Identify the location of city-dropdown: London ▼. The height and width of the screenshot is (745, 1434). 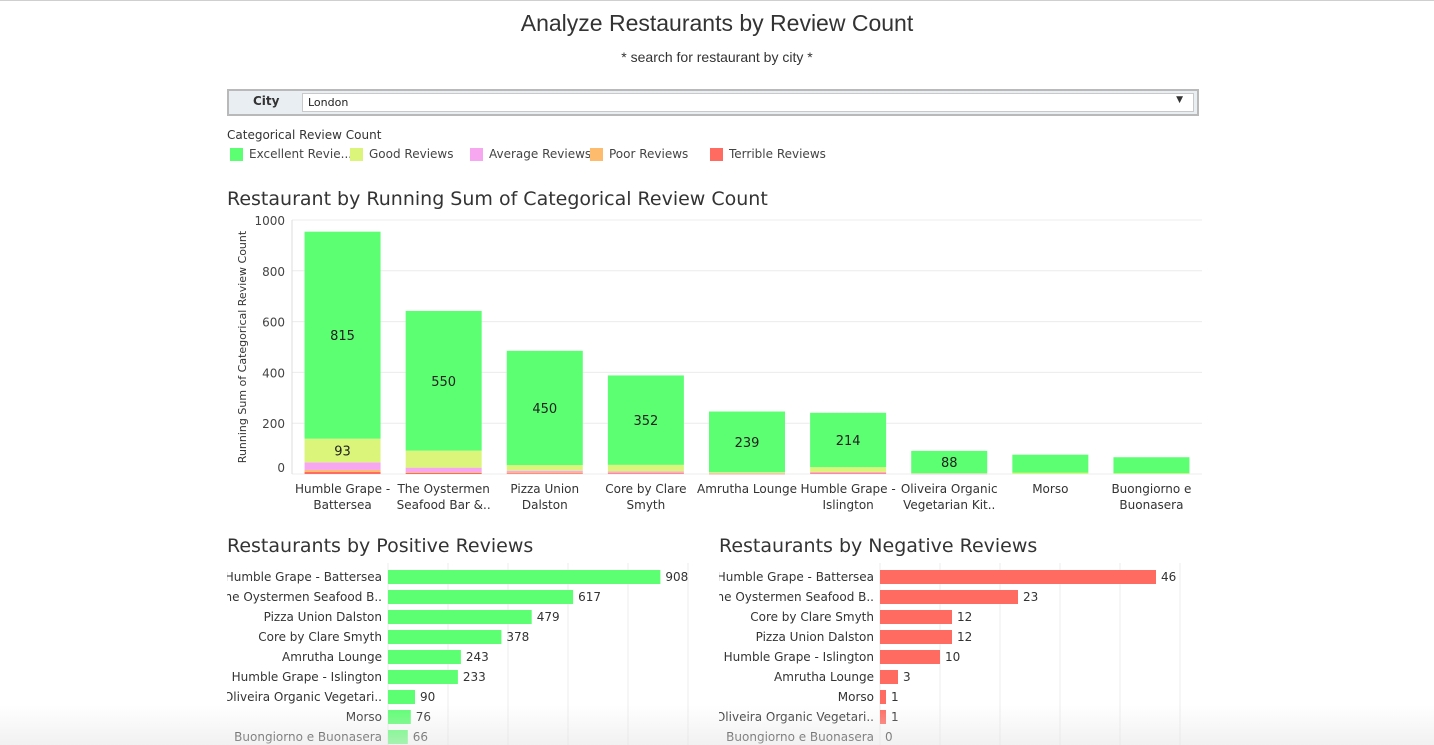
(748, 102).